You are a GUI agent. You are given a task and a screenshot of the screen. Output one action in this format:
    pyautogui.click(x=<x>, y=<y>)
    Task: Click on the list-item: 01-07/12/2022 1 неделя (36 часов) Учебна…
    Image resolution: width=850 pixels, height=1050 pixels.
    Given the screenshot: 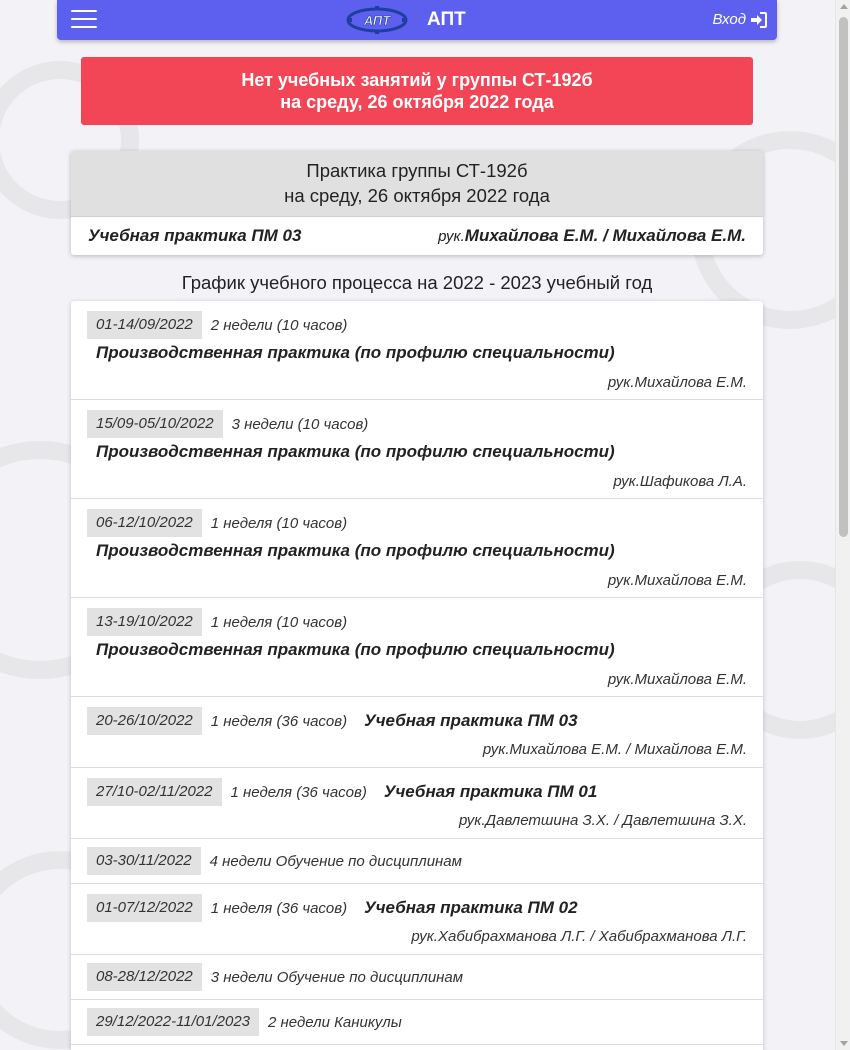 What is the action you would take?
    pyautogui.click(x=417, y=919)
    